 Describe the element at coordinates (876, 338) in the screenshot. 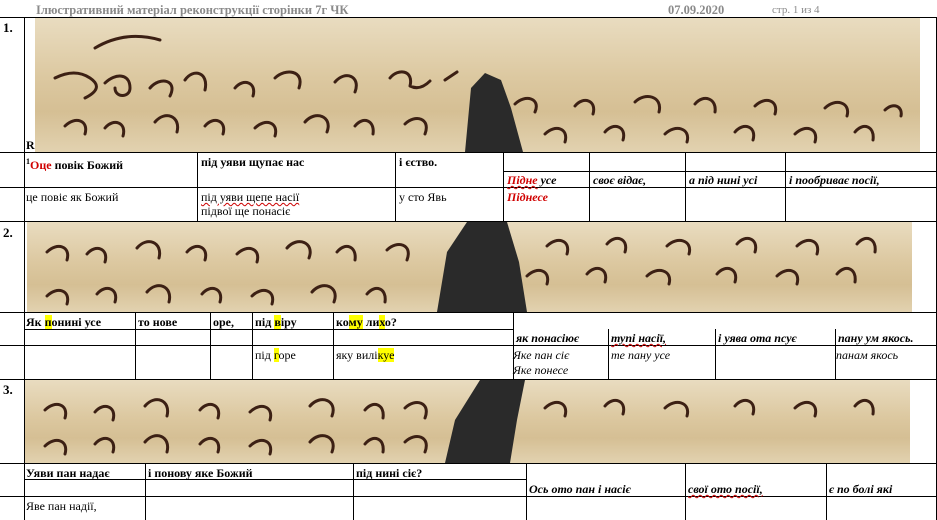

I see `s2-r2-c4: пану ум якось.` at that location.